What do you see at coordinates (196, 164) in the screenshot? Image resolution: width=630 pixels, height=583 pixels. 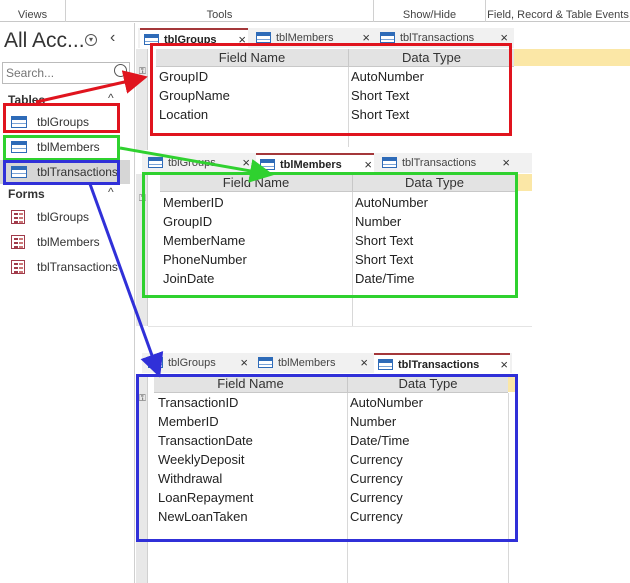 I see `arrow-green` at bounding box center [196, 164].